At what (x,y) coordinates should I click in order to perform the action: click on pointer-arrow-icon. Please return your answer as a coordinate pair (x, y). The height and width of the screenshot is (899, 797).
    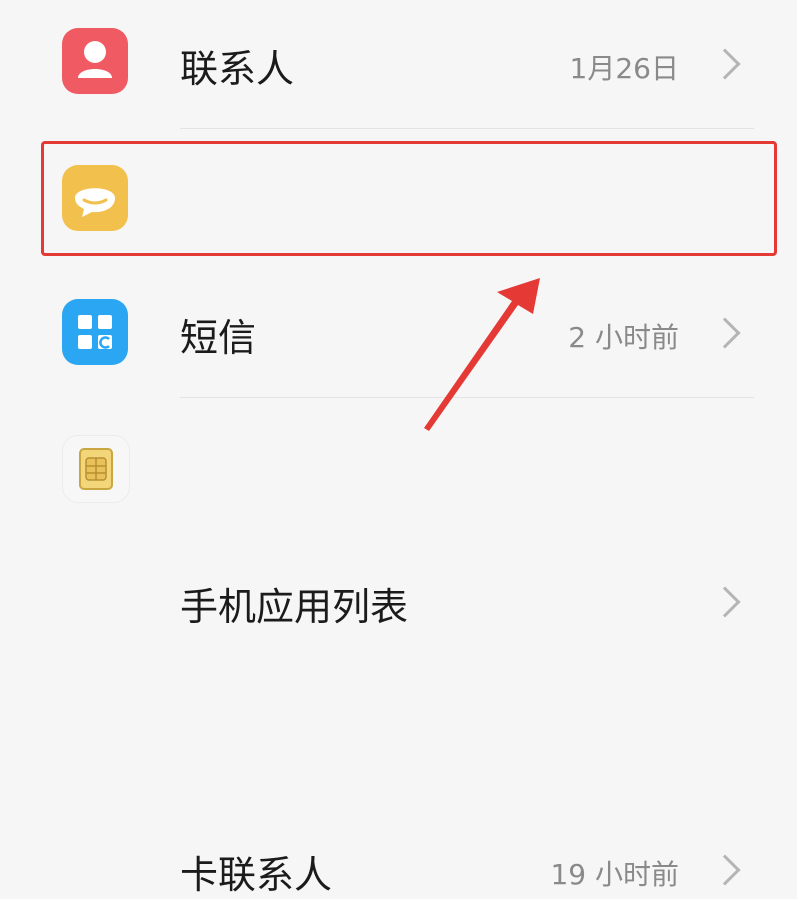
    Looking at the image, I should click on (482, 354).